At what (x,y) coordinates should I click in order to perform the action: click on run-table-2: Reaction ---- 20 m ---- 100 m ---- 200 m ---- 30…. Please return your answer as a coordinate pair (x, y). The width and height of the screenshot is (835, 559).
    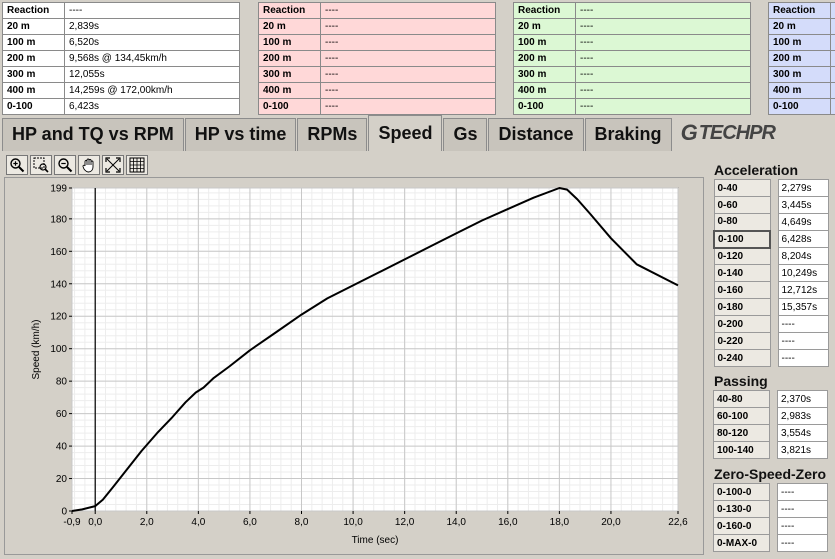
    Looking at the image, I should click on (377, 58).